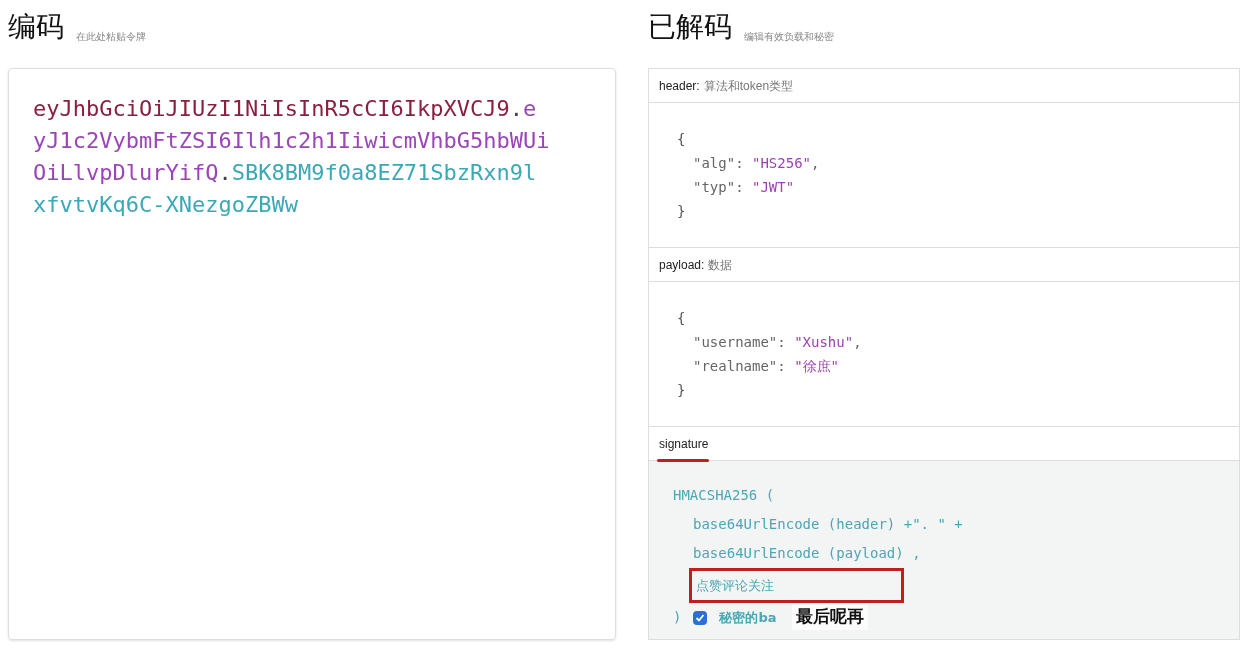 The width and height of the screenshot is (1256, 648). What do you see at coordinates (36, 27) in the screenshot?
I see `section-title: 编码` at bounding box center [36, 27].